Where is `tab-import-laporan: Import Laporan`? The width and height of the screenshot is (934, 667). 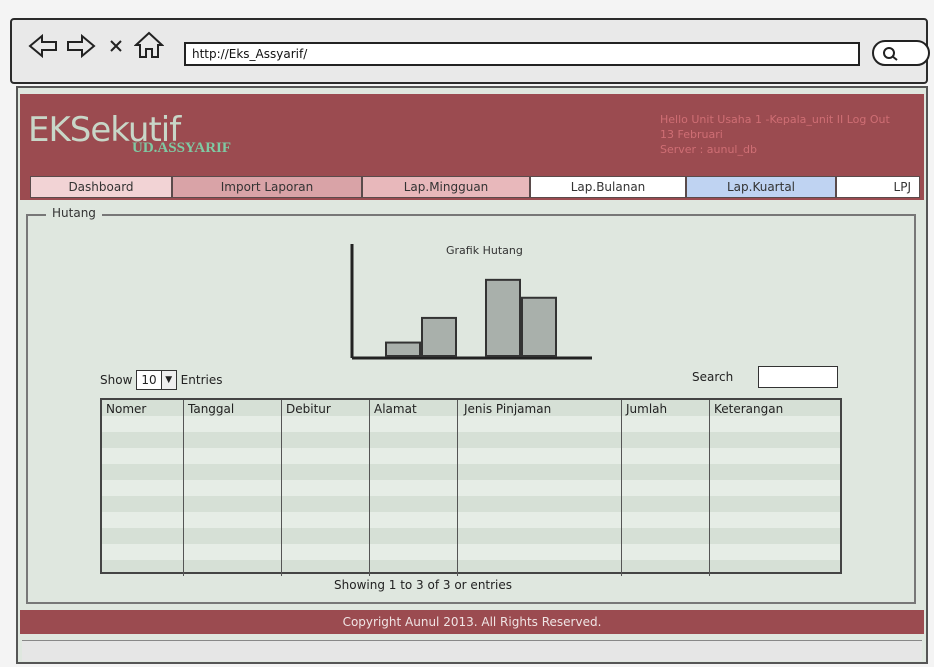 tab-import-laporan: Import Laporan is located at coordinates (267, 187).